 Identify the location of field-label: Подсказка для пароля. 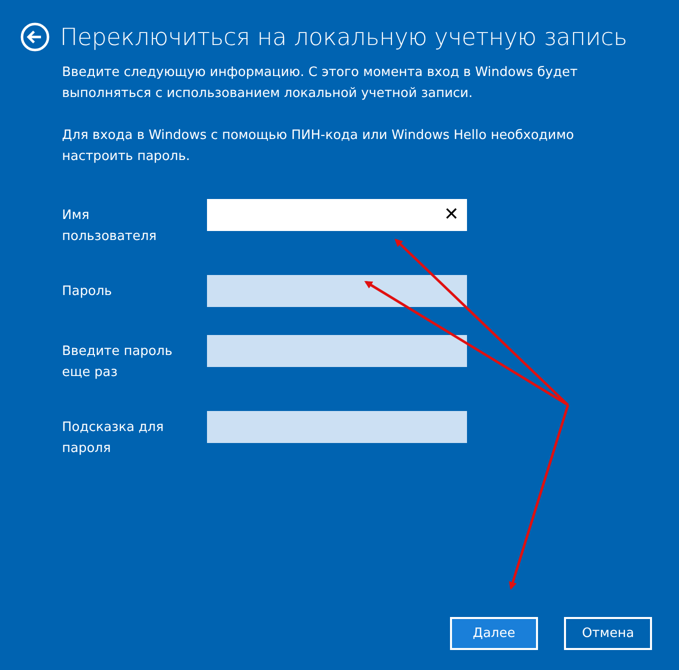
(113, 438).